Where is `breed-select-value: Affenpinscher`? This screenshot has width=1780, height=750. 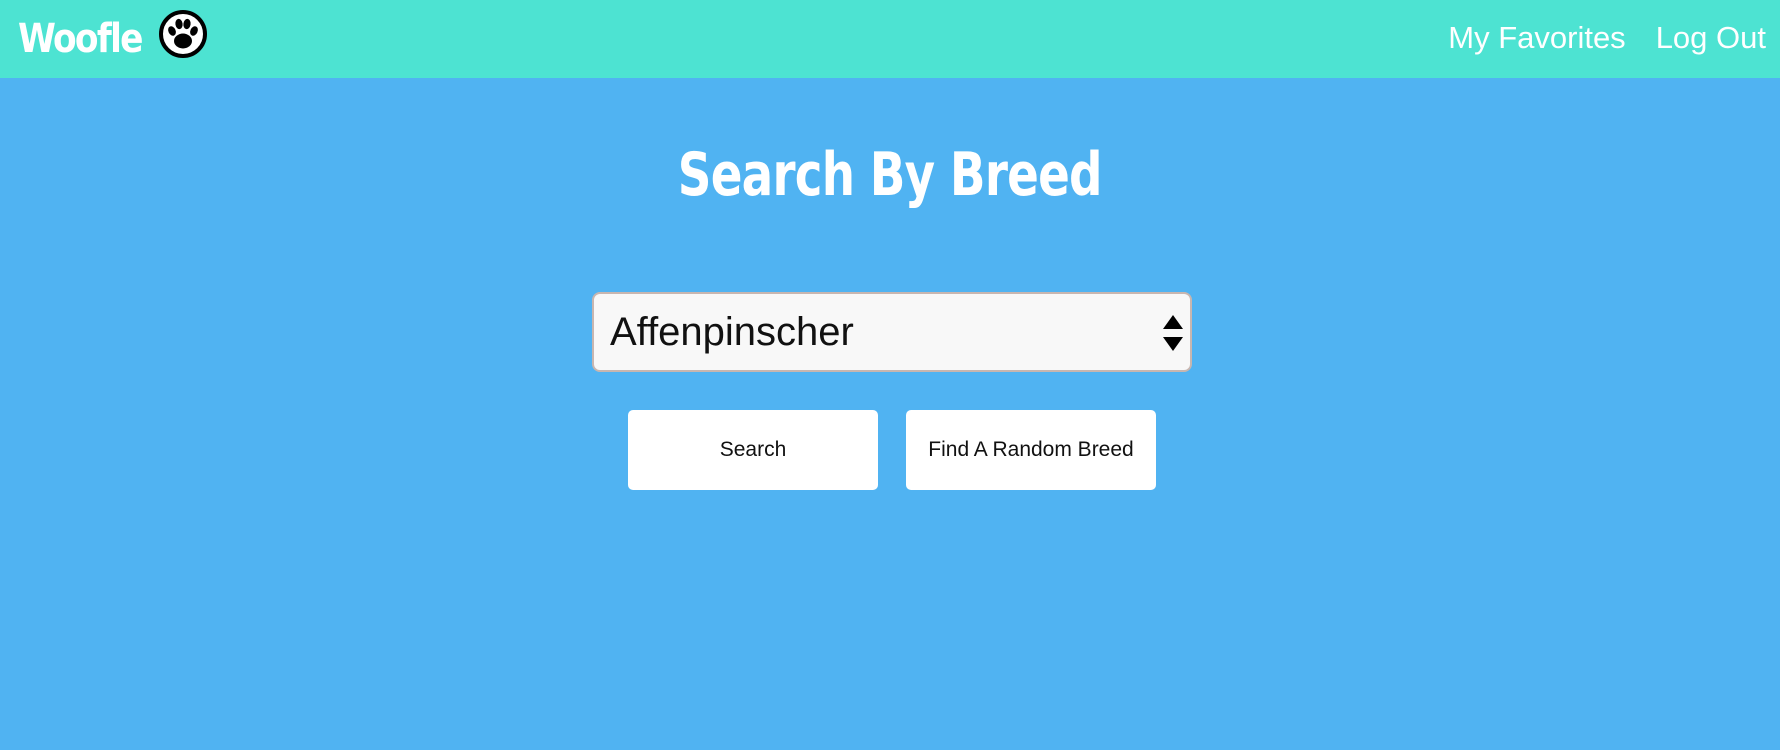
breed-select-value: Affenpinscher is located at coordinates (732, 332).